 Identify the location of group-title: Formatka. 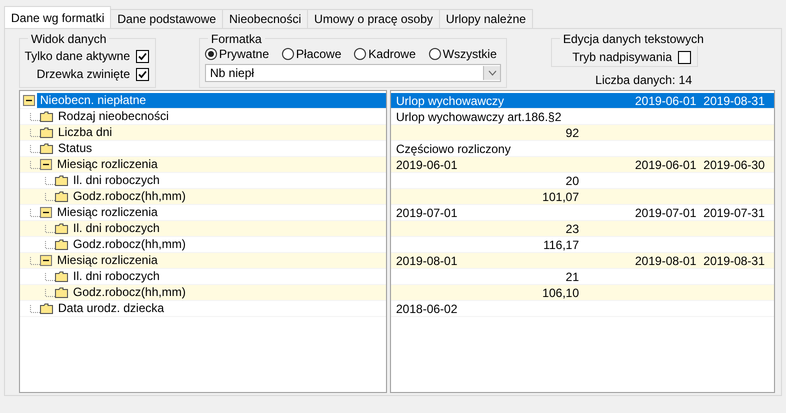
(236, 39).